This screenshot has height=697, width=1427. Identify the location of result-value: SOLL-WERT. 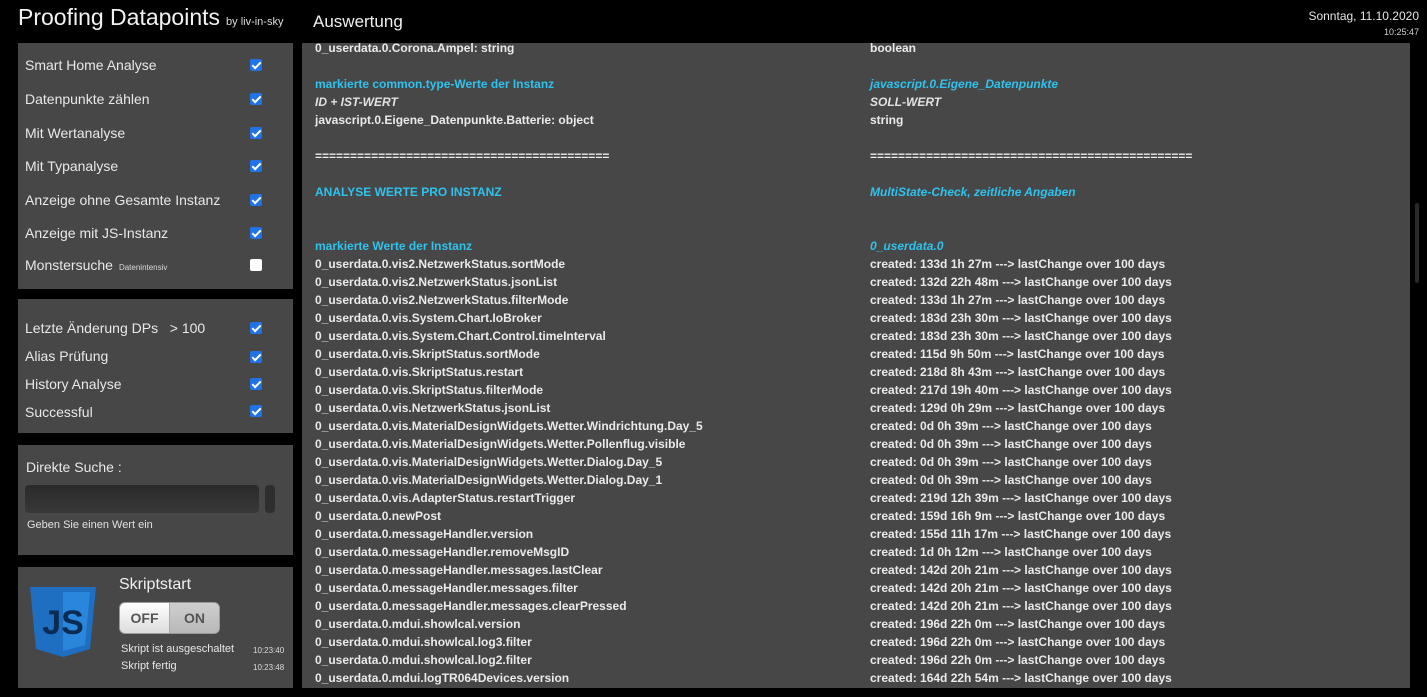
(906, 102).